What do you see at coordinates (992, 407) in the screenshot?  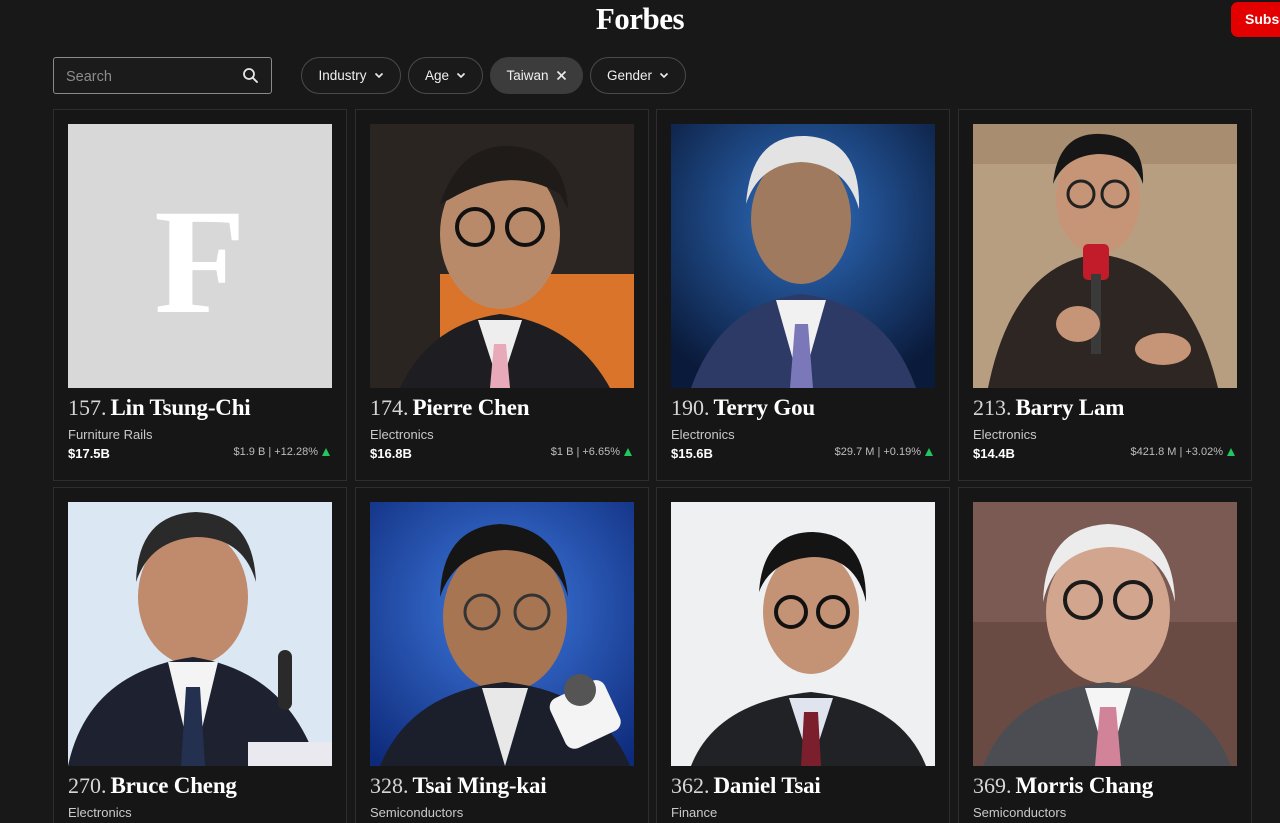 I see `person-rank: 213.` at bounding box center [992, 407].